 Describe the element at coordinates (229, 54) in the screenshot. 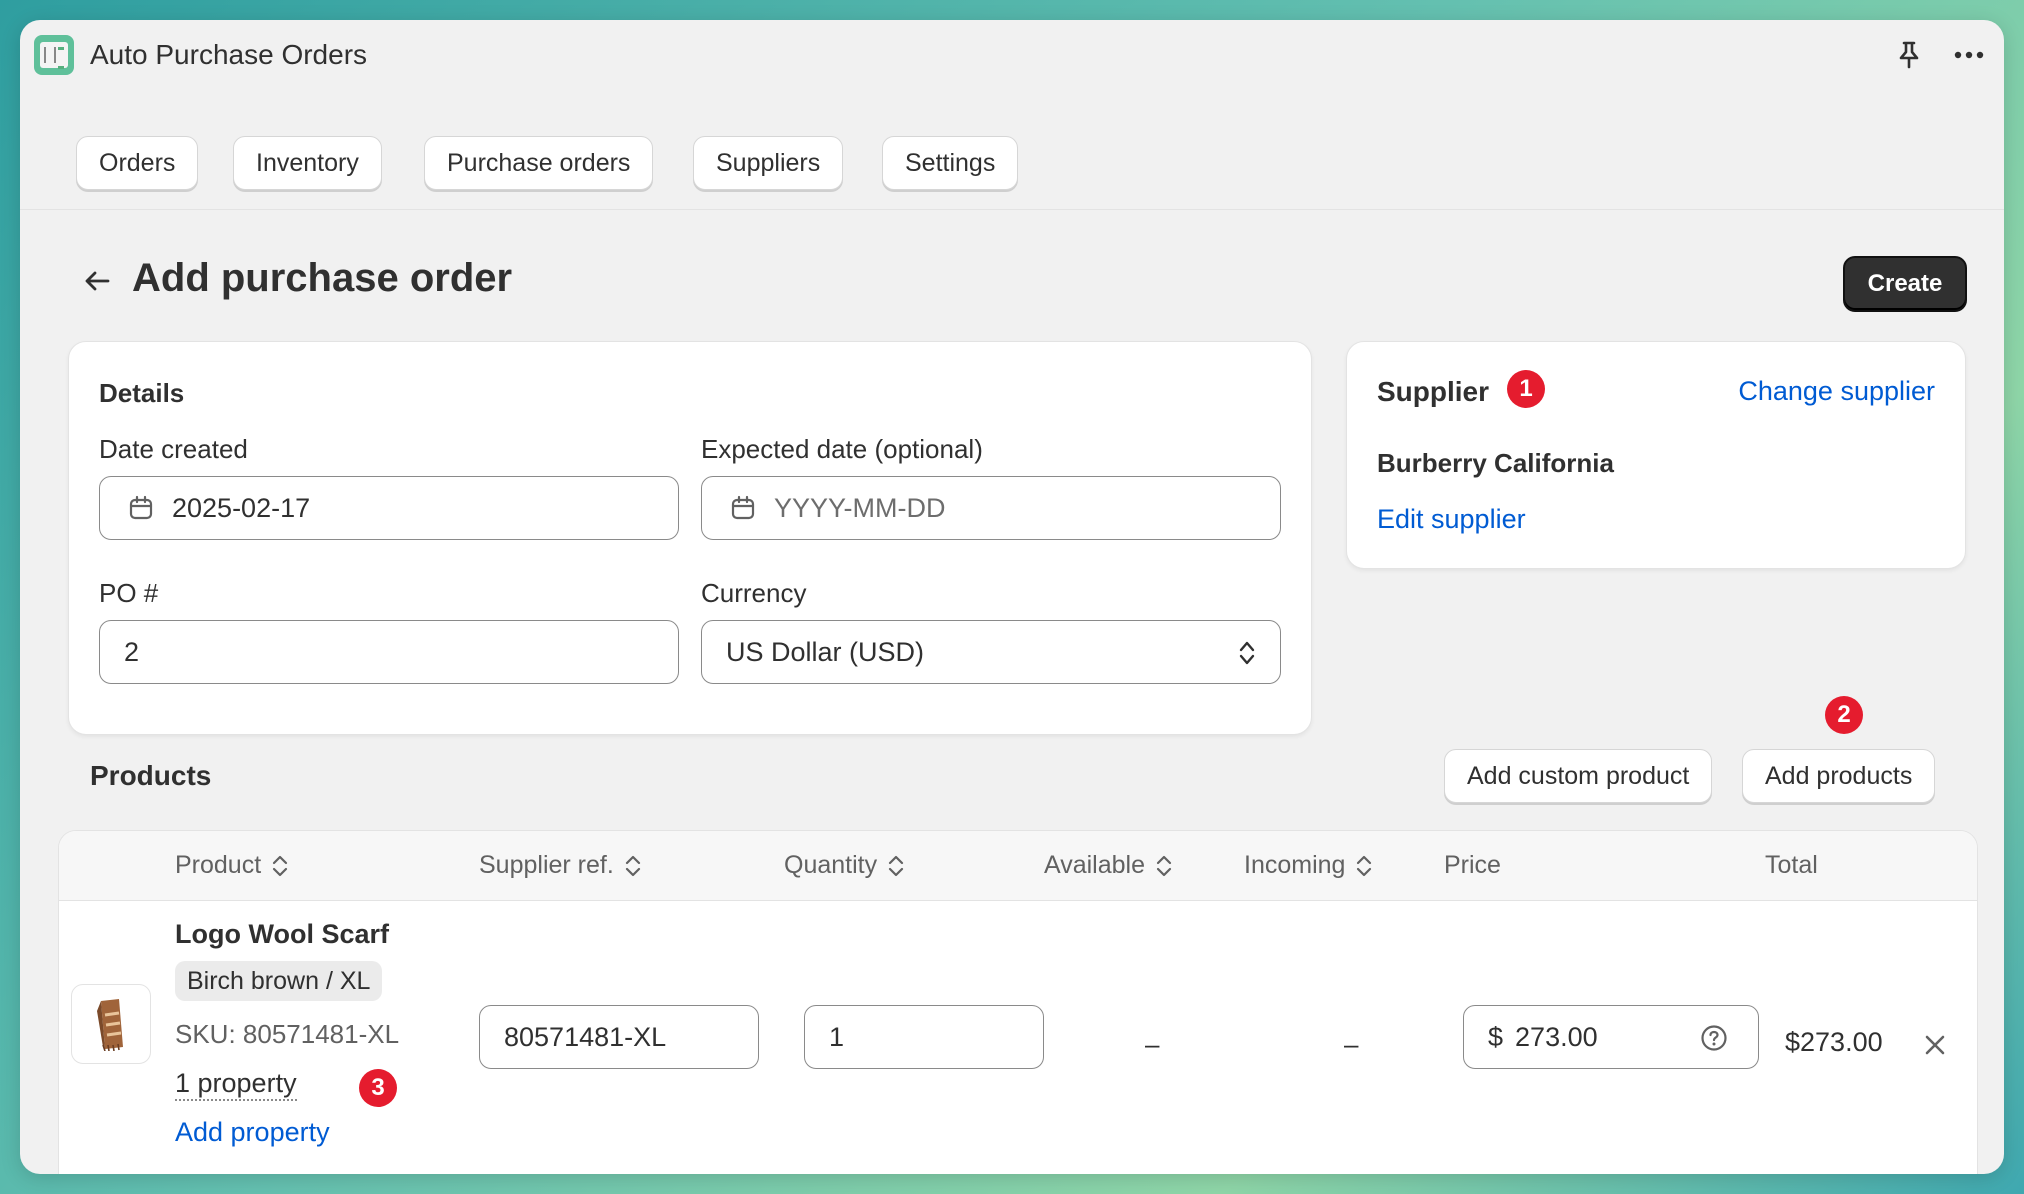

I see `app-title: Auto Purchase Orders` at that location.